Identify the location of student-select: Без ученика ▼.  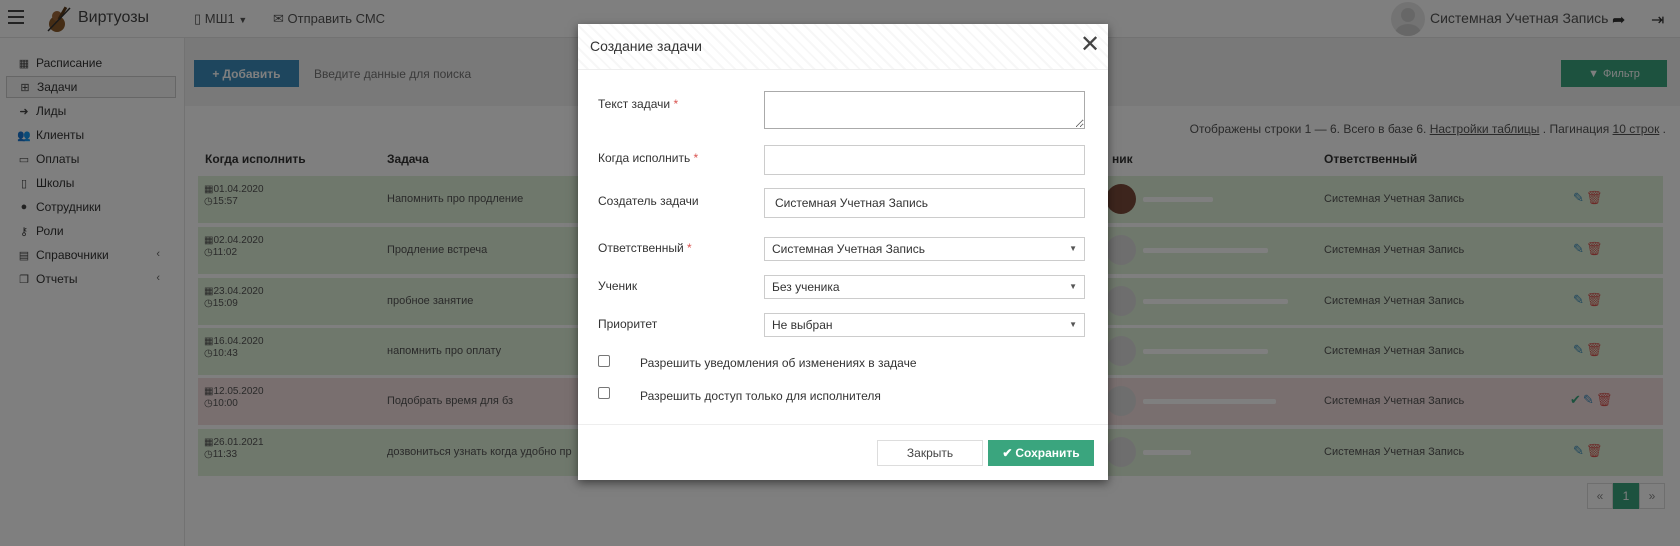
(924, 287).